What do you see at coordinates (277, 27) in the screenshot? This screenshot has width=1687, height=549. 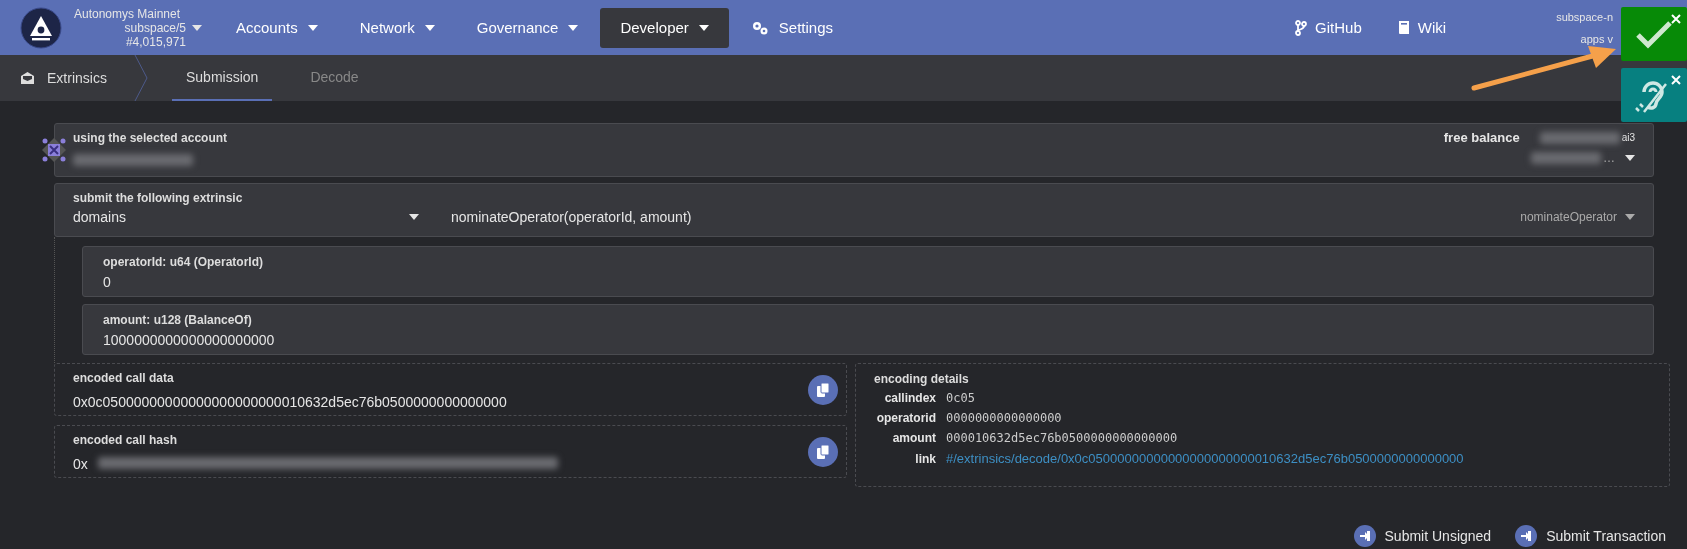 I see `nav-menu: Accounts` at bounding box center [277, 27].